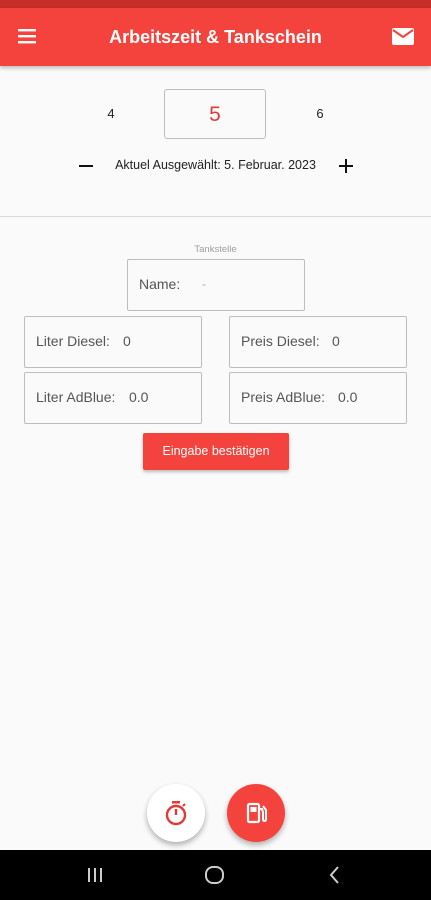 The width and height of the screenshot is (431, 900). What do you see at coordinates (176, 813) in the screenshot?
I see `timer-fab` at bounding box center [176, 813].